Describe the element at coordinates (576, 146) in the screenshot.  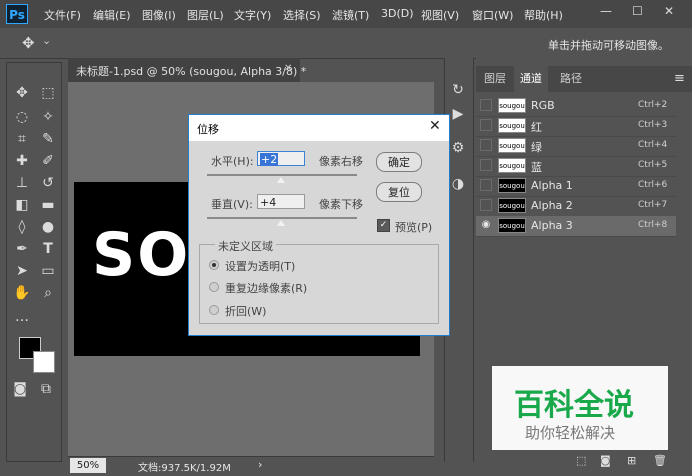
I see `channel-row-green: sougou 绿 Ctrl+4` at that location.